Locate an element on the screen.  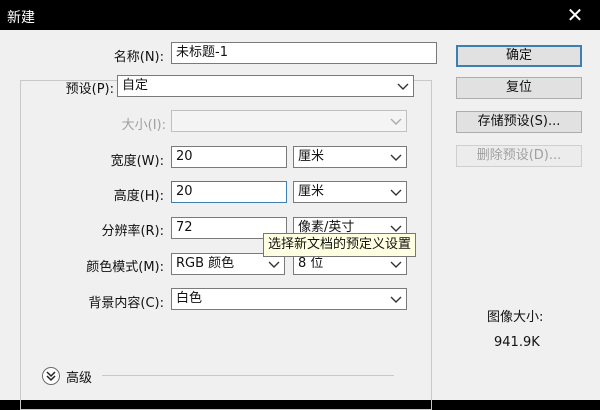
double-chevron-down-icon is located at coordinates (51, 376).